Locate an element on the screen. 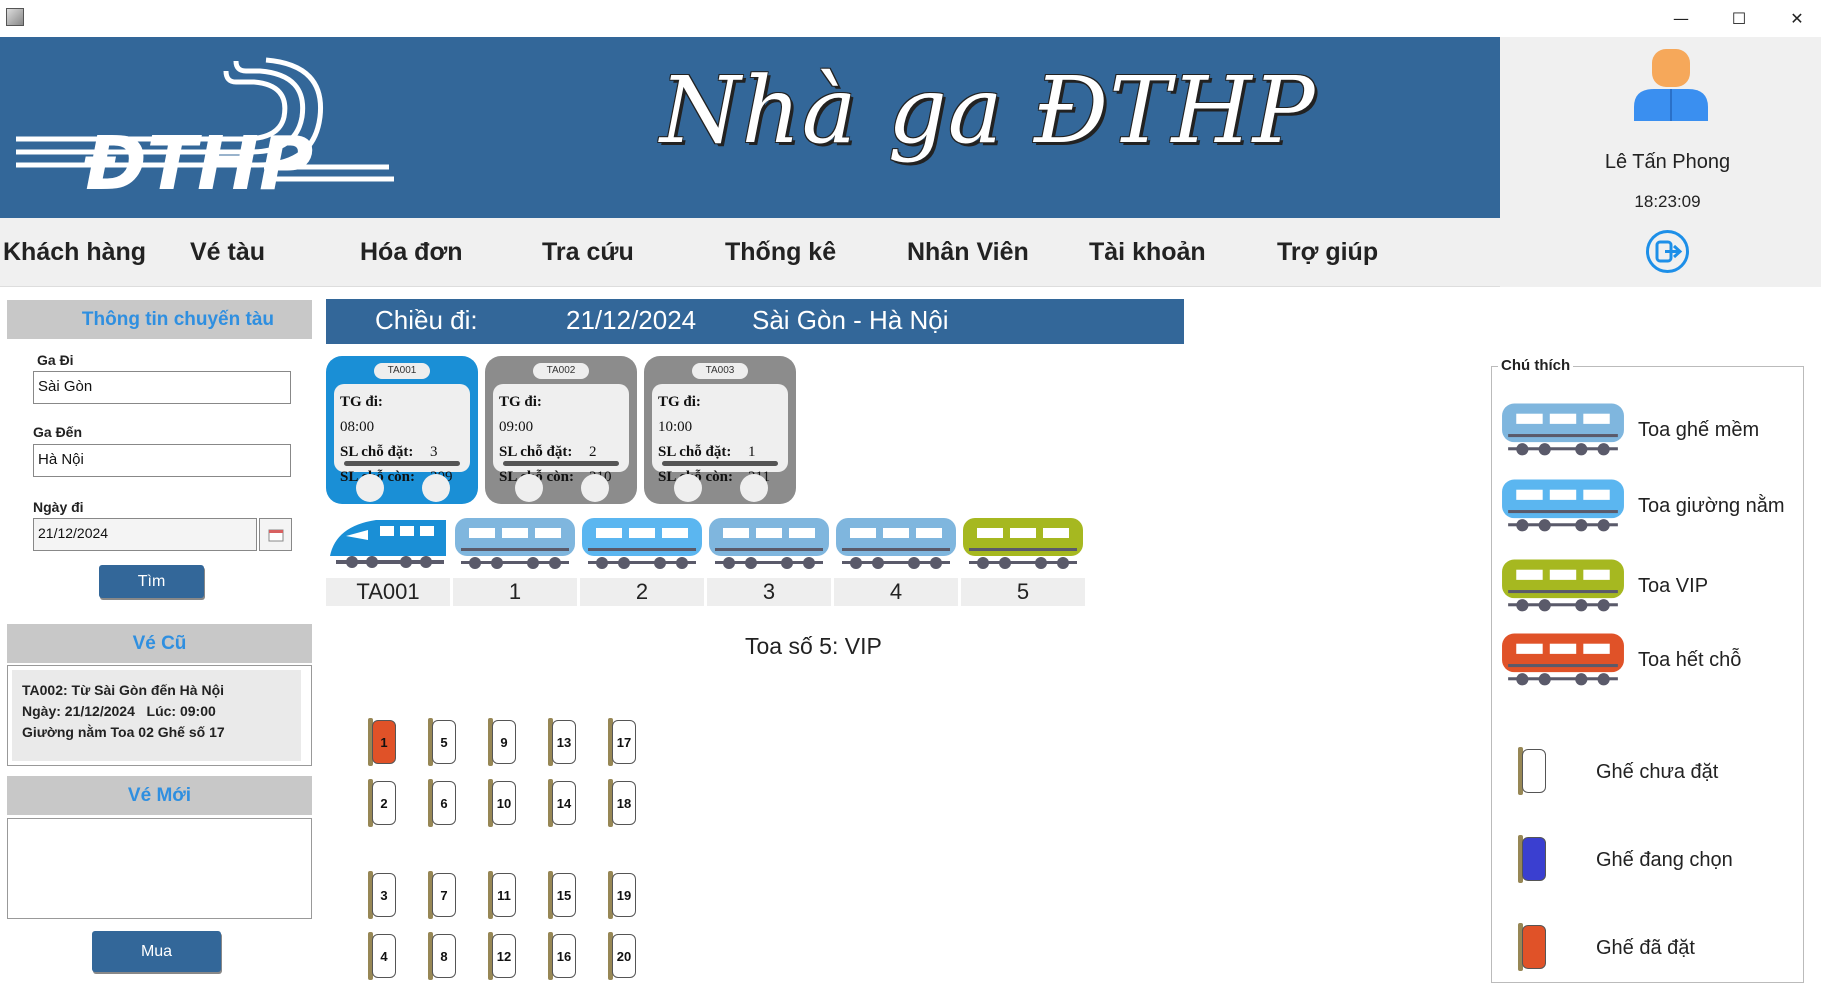 The width and height of the screenshot is (1821, 997). old-ticket-line: Giường nằm Toa 02 Ghế số 17 is located at coordinates (123, 732).